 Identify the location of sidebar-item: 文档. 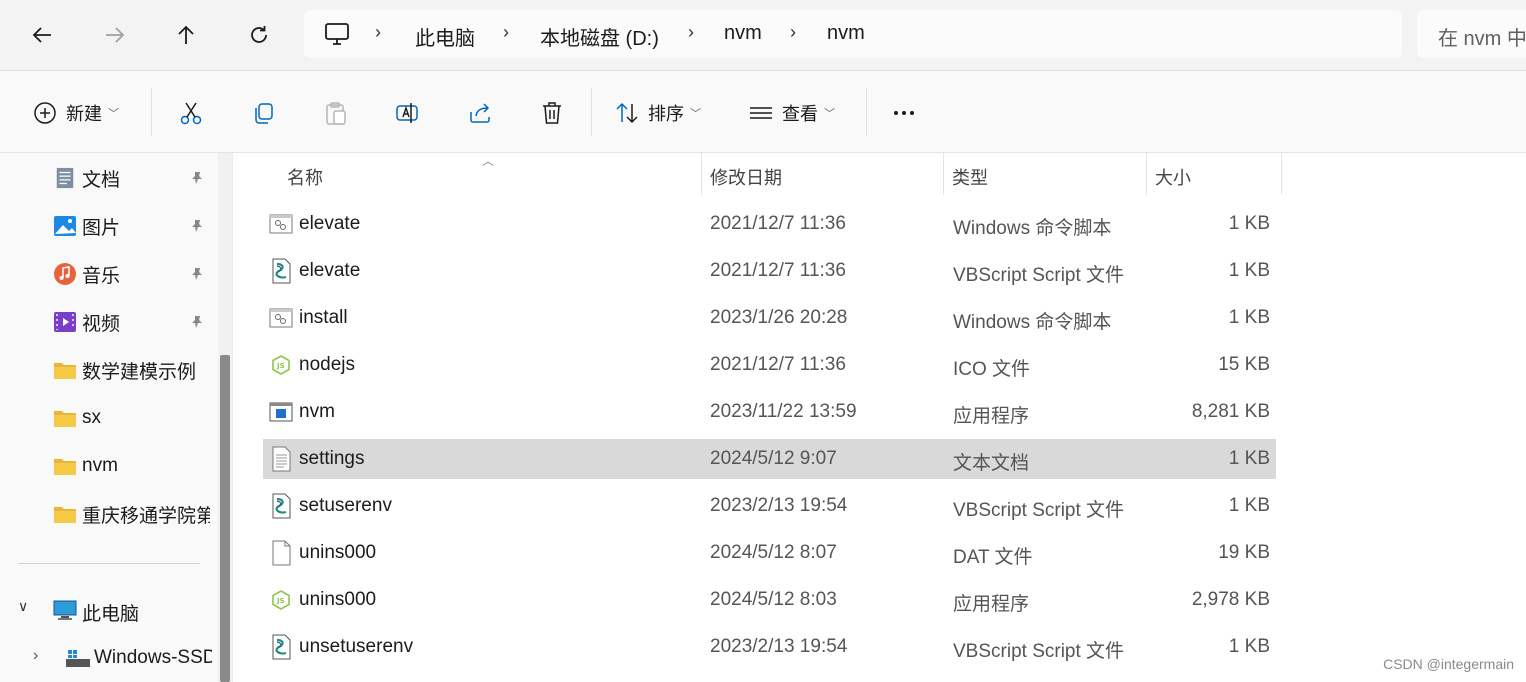
(107, 178).